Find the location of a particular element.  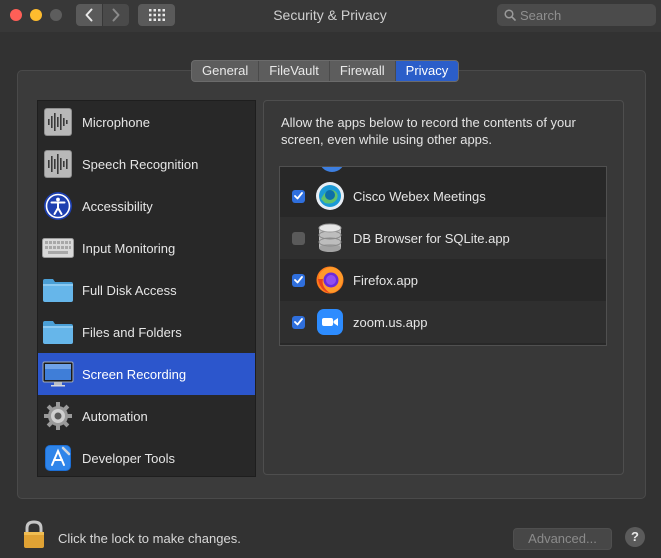

app-row-zoom: zoom.us.app is located at coordinates (443, 322).